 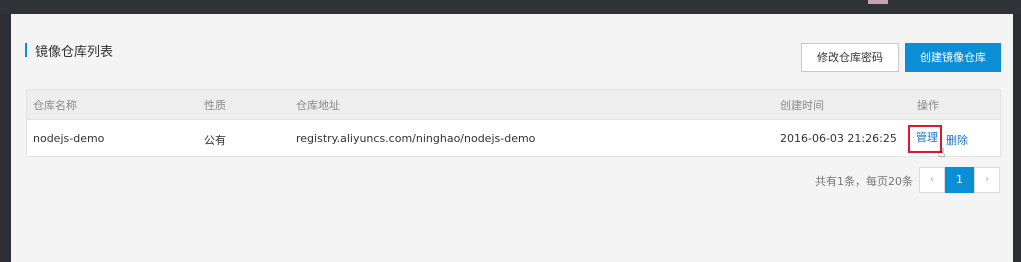 What do you see at coordinates (864, 181) in the screenshot?
I see `pagination-summary: 共有1条，每页20条` at bounding box center [864, 181].